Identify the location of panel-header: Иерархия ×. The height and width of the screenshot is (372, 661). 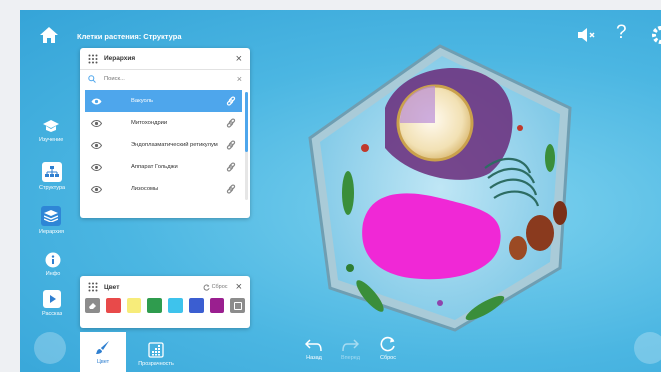
(165, 59).